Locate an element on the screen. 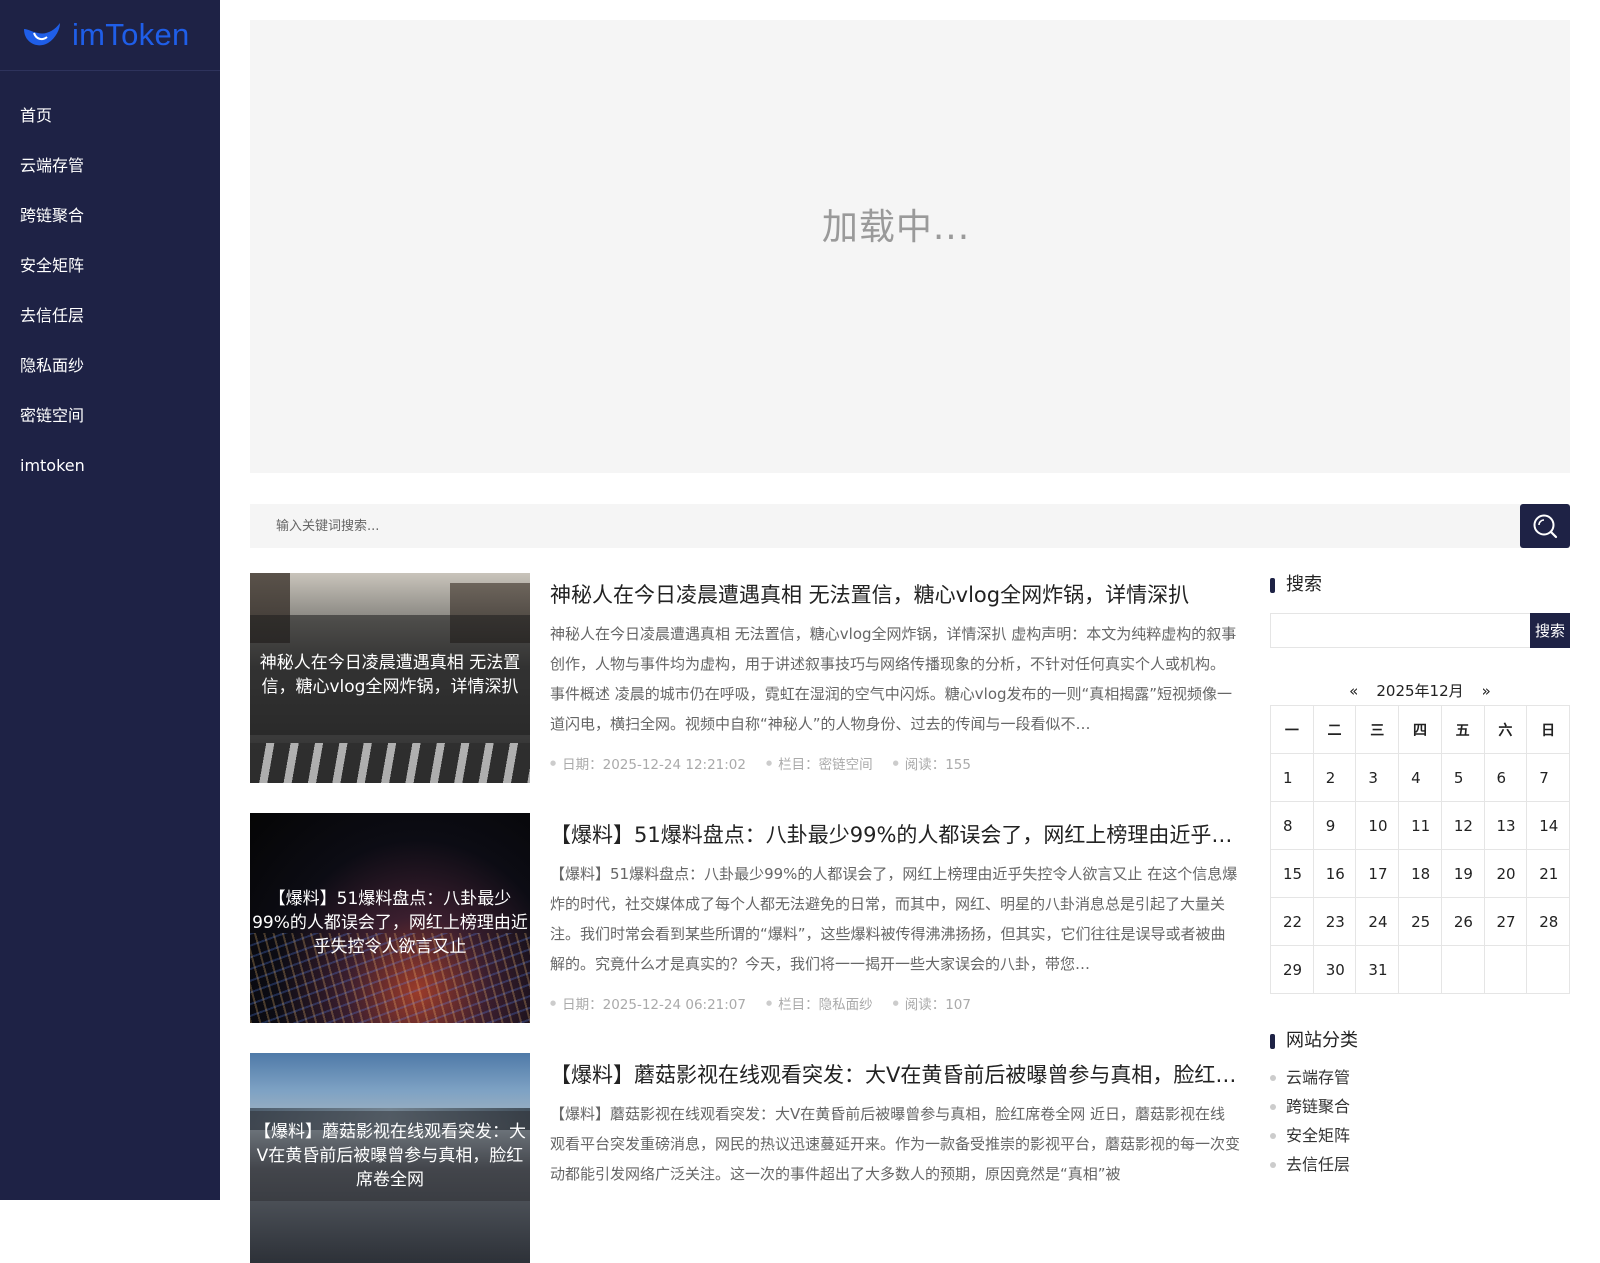  weekday: 六 is located at coordinates (1505, 729).